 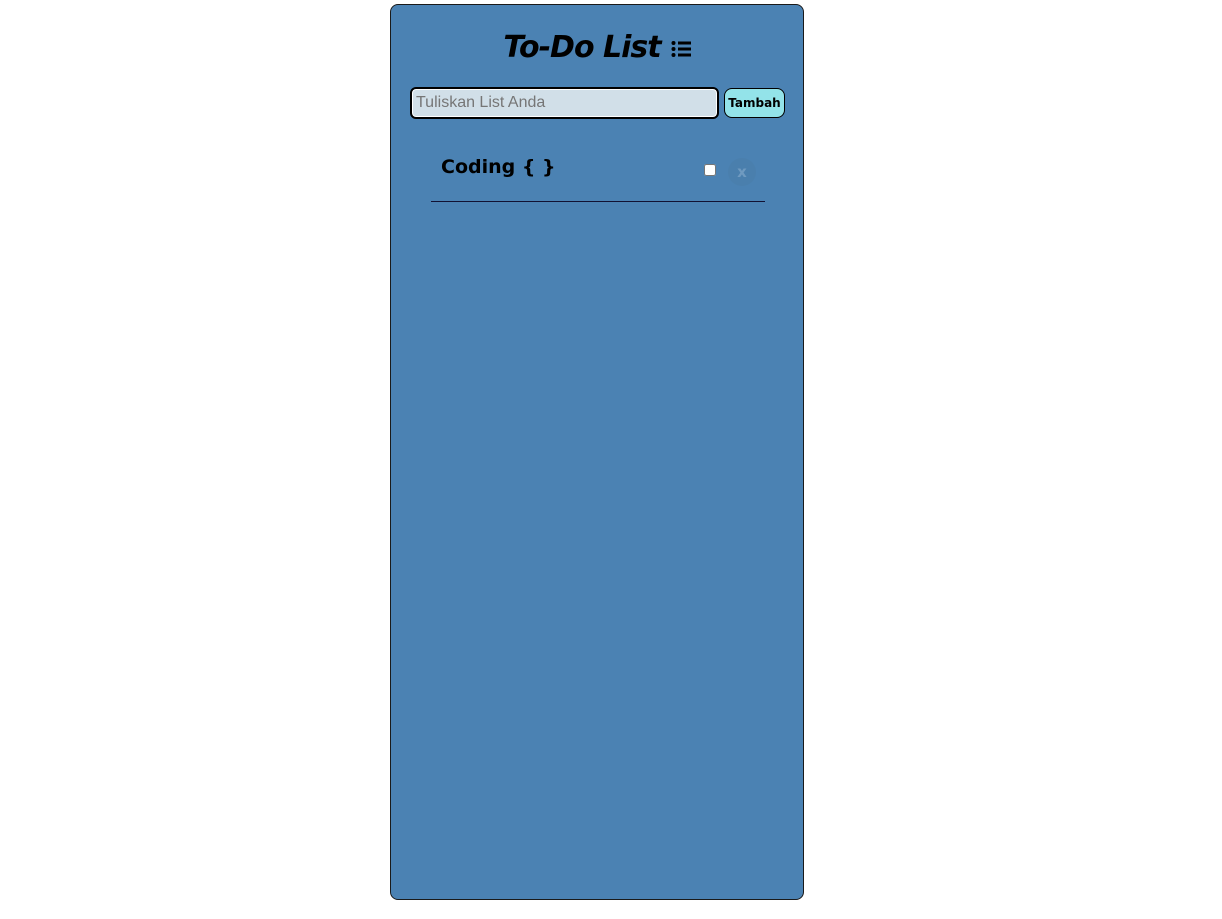 I want to click on todo-item: Coding { } x, so click(x=598, y=172).